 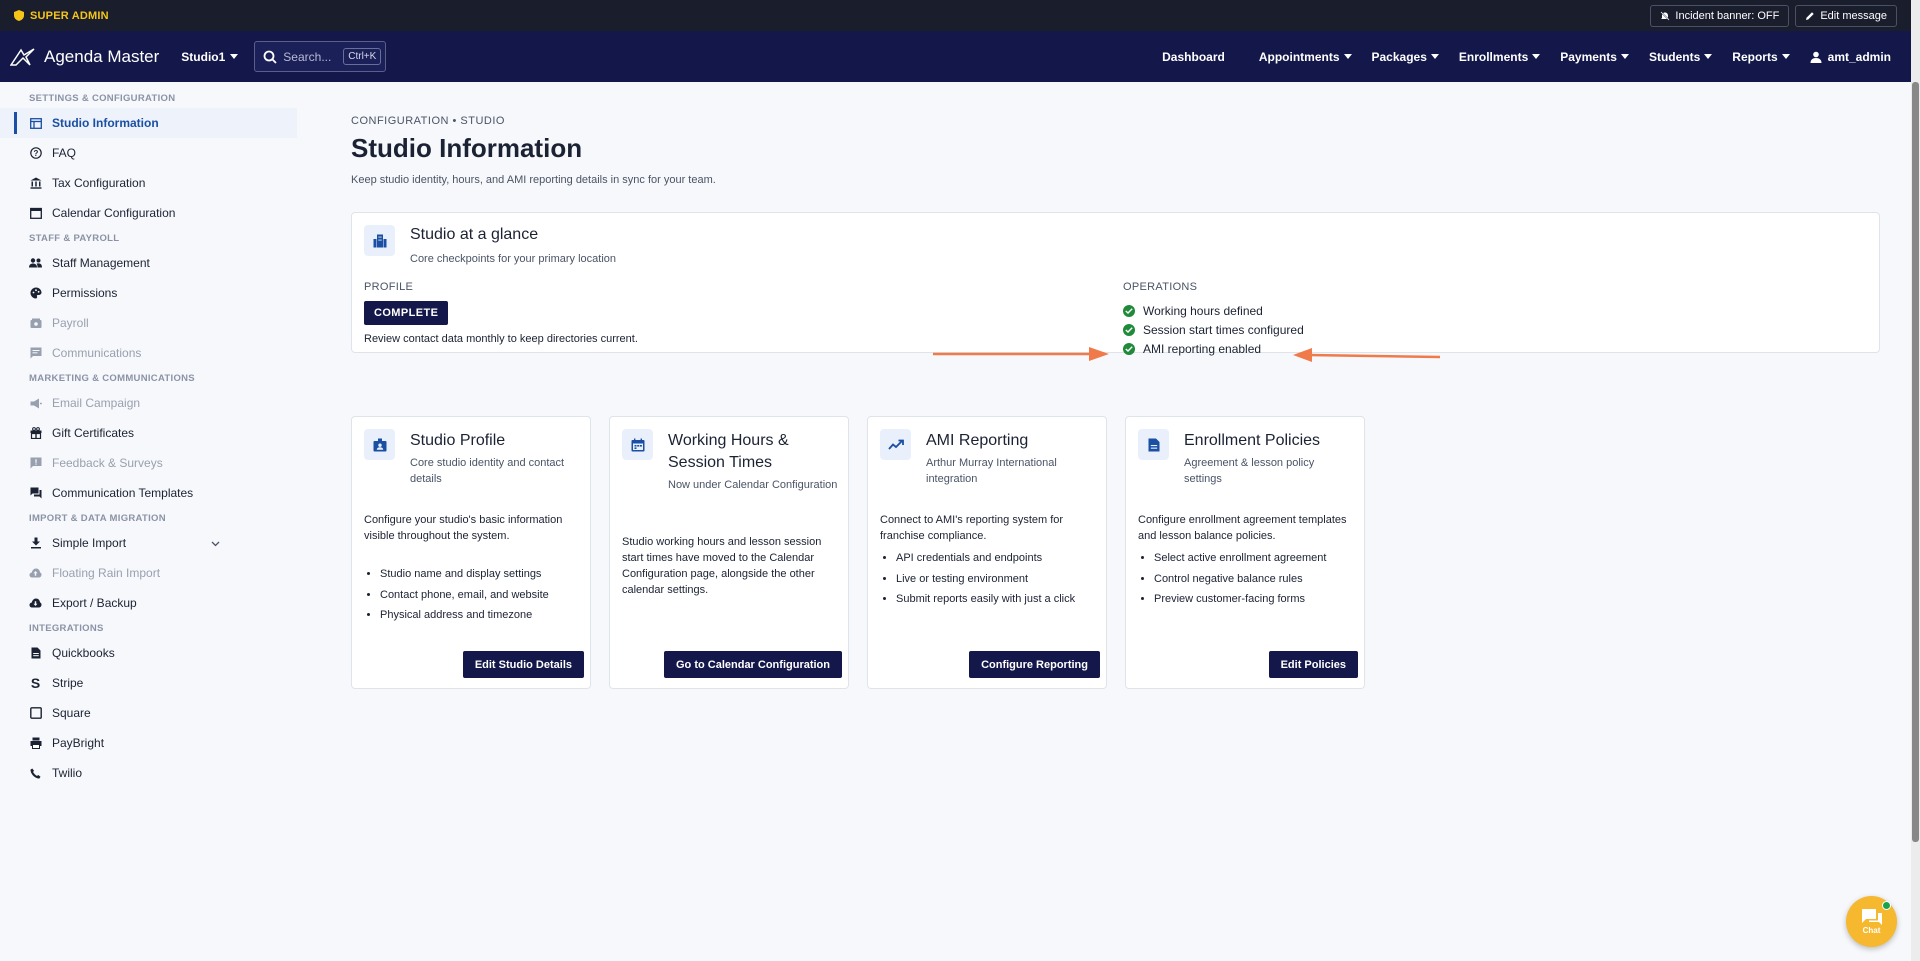 I want to click on list-item: API credentials and endpoints, so click(x=985, y=558).